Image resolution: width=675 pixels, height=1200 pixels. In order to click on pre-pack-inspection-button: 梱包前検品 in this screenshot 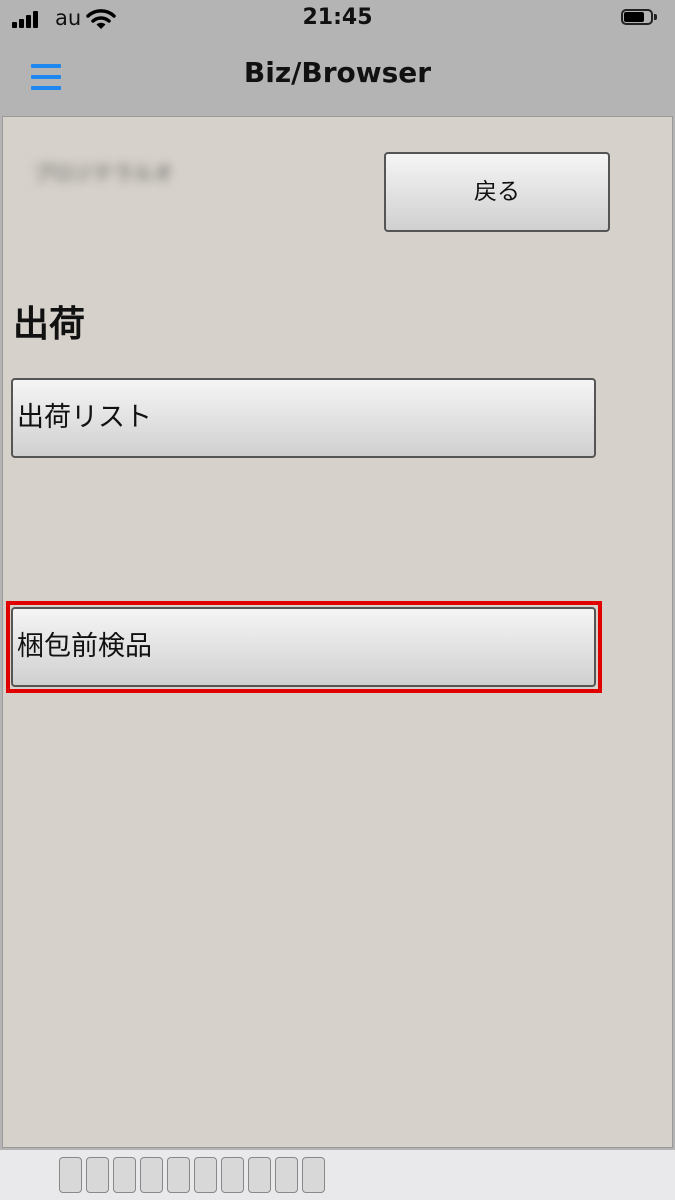, I will do `click(303, 647)`.